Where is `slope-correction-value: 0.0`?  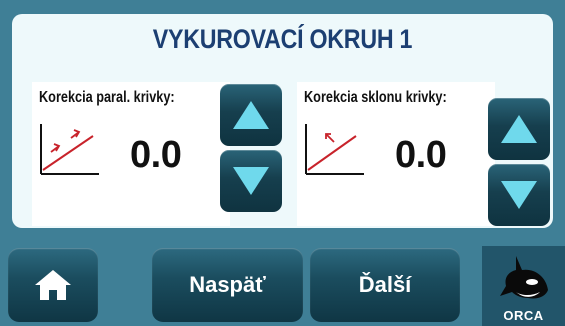 slope-correction-value: 0.0 is located at coordinates (421, 155).